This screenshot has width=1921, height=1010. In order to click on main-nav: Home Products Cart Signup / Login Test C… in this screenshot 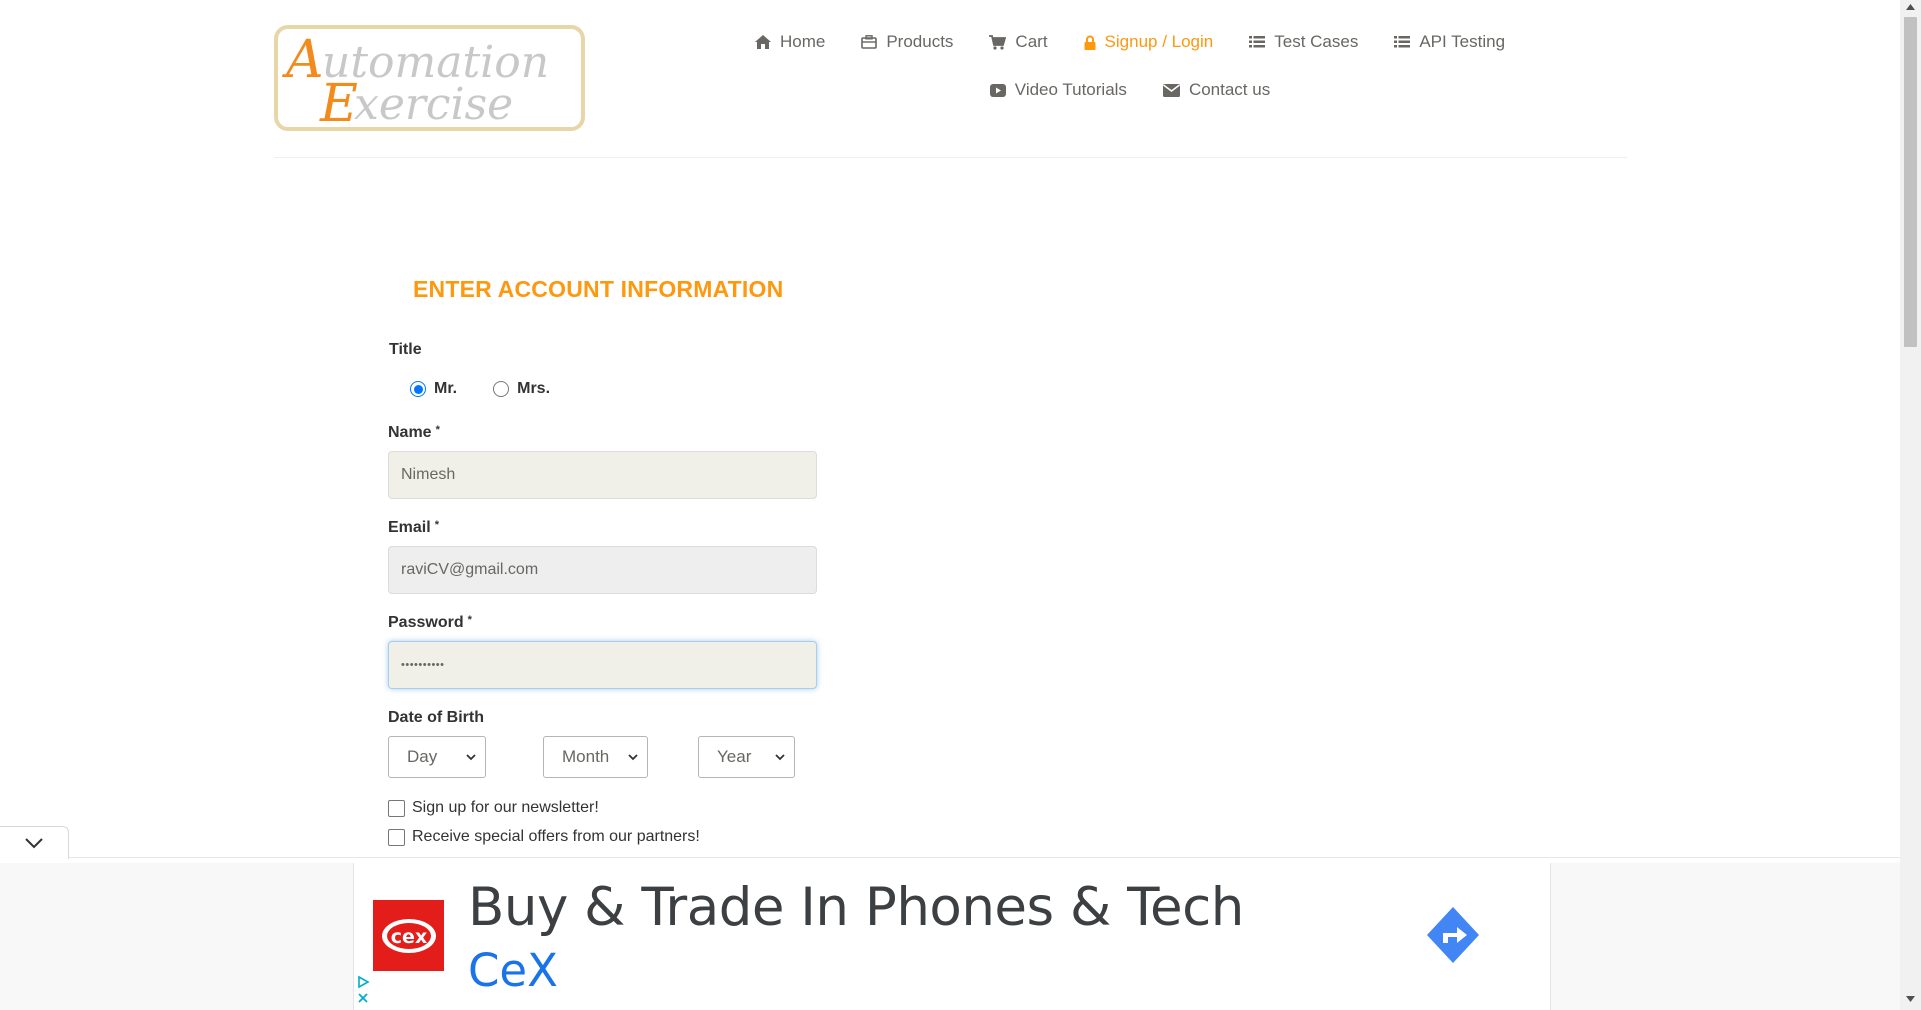, I will do `click(1130, 66)`.